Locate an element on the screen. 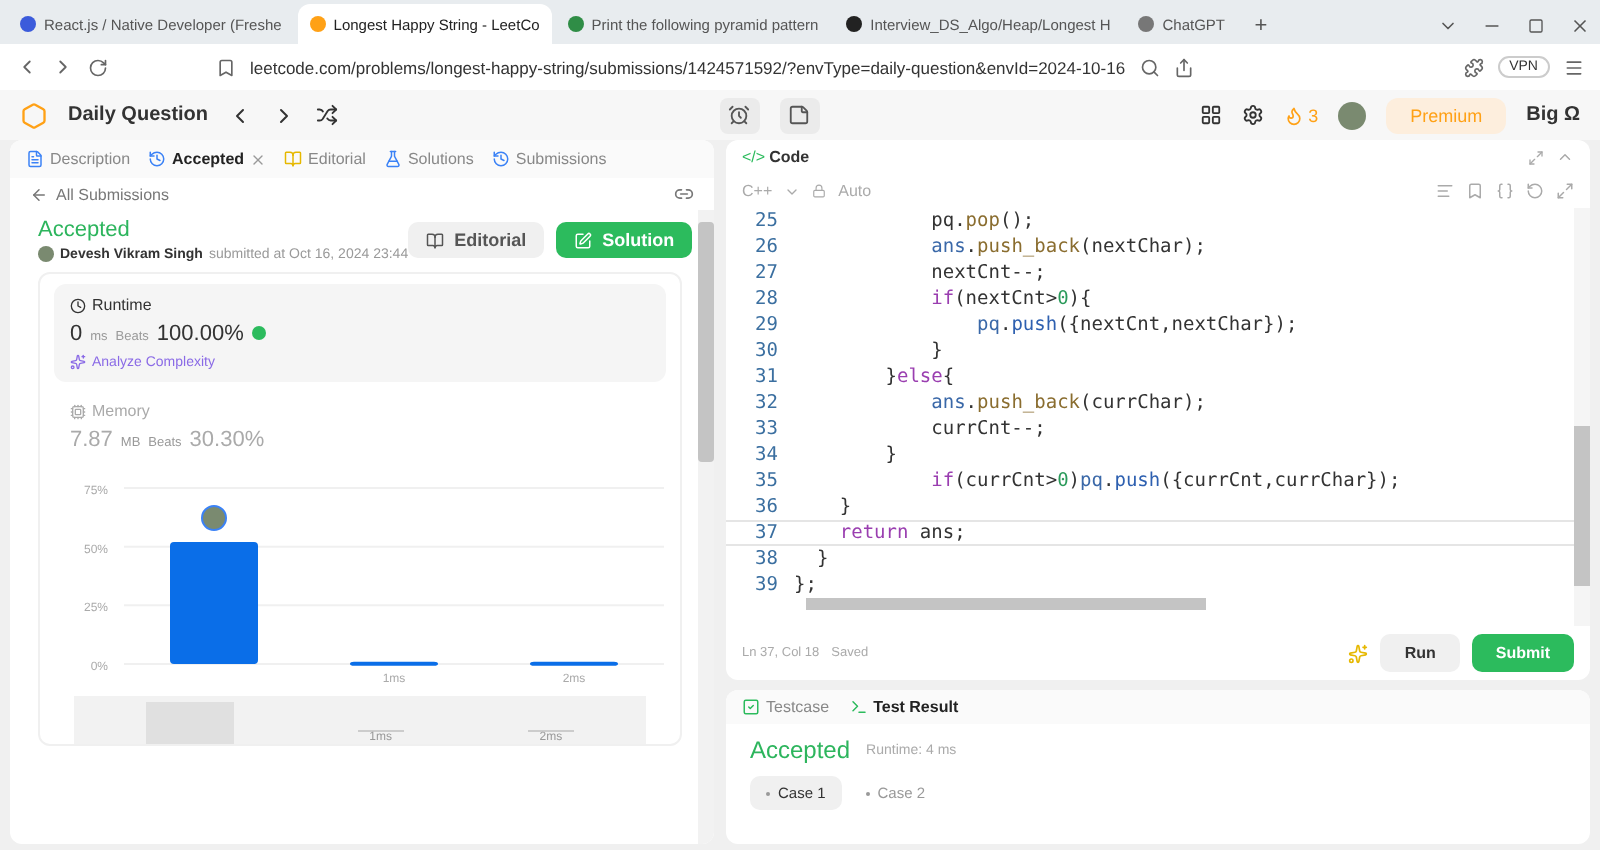 The width and height of the screenshot is (1600, 850). run-button: Run is located at coordinates (1420, 653).